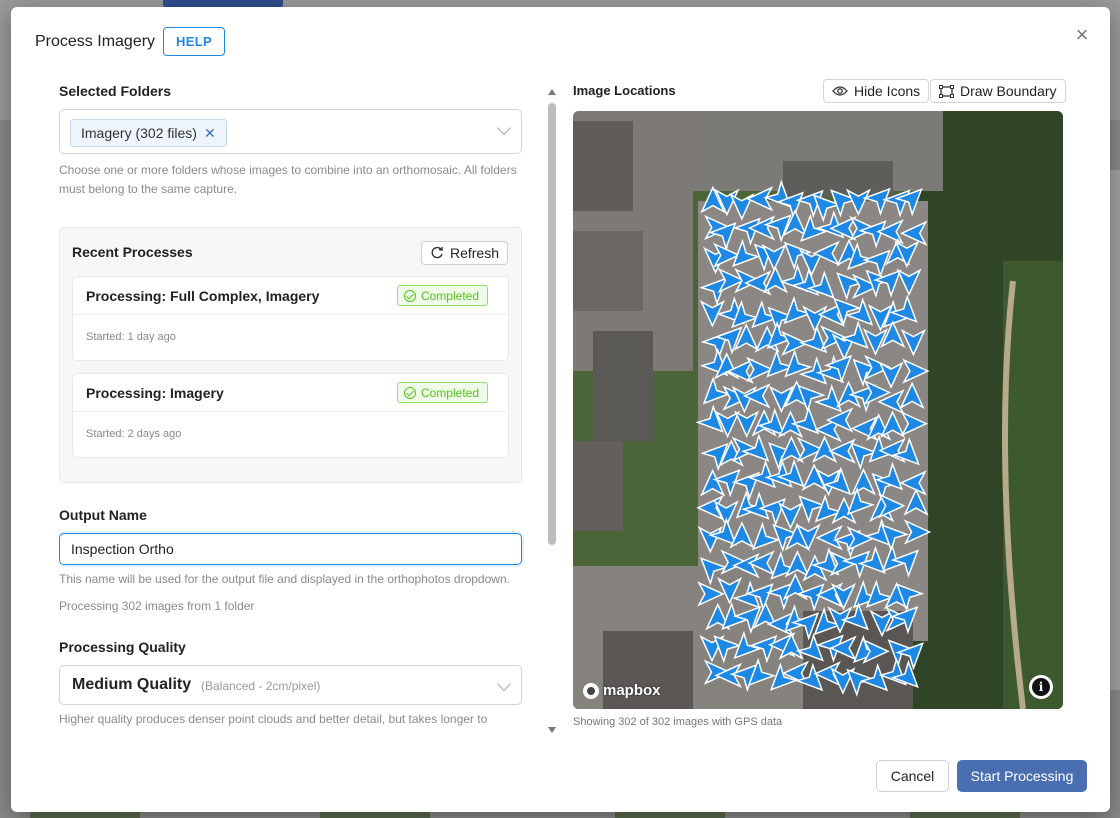 The height and width of the screenshot is (818, 1120). I want to click on recent-processes-title: Recent Processes, so click(132, 252).